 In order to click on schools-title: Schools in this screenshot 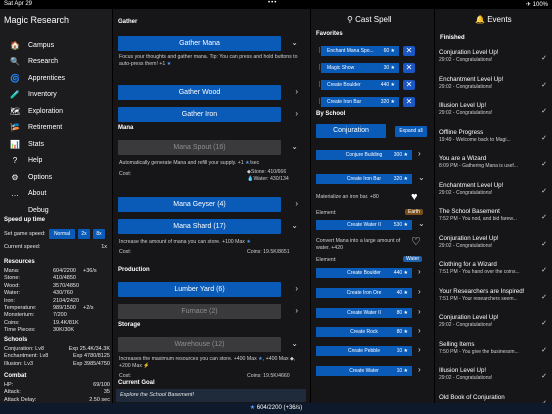, I will do `click(16, 340)`.